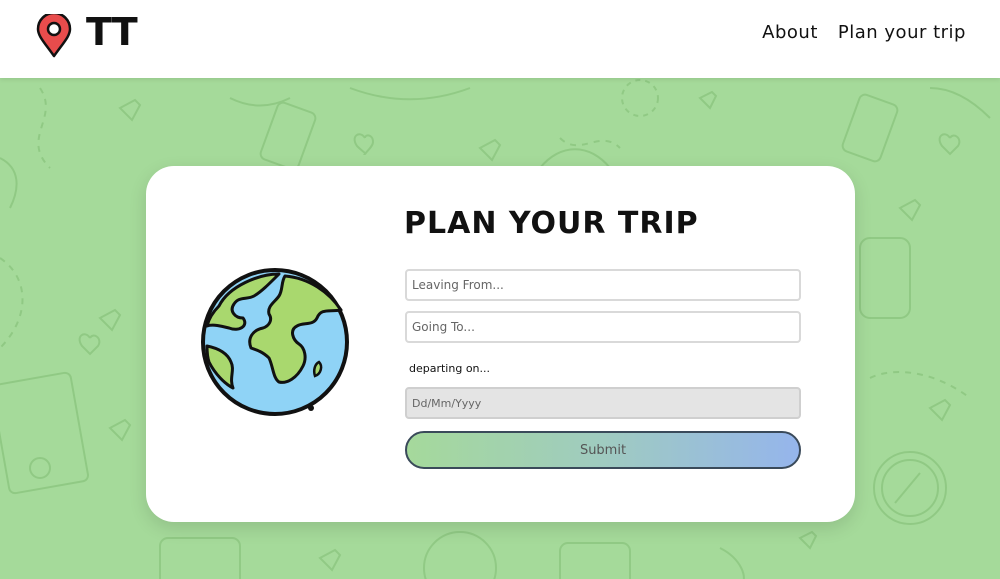  Describe the element at coordinates (54, 36) in the screenshot. I see `map-pin-icon` at that location.